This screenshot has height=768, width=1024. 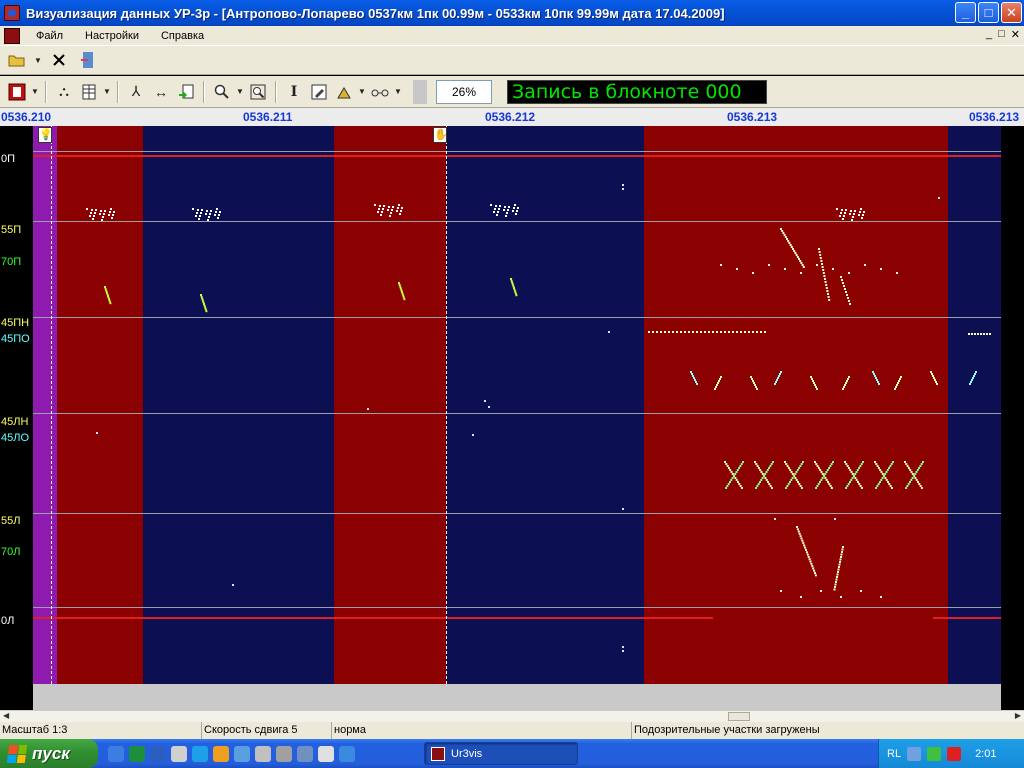 What do you see at coordinates (17, 60) in the screenshot?
I see `open-folder-icon` at bounding box center [17, 60].